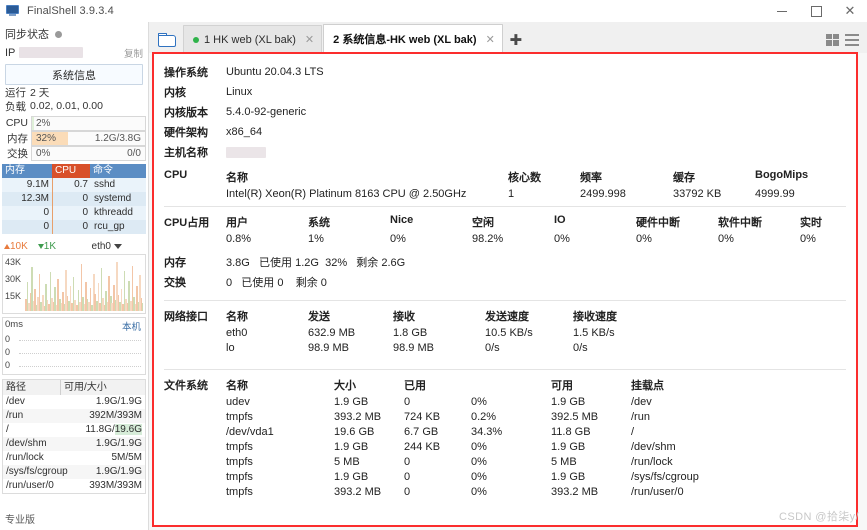 The width and height of the screenshot is (867, 530). Describe the element at coordinates (852, 39) in the screenshot. I see `list-view-icon` at that location.